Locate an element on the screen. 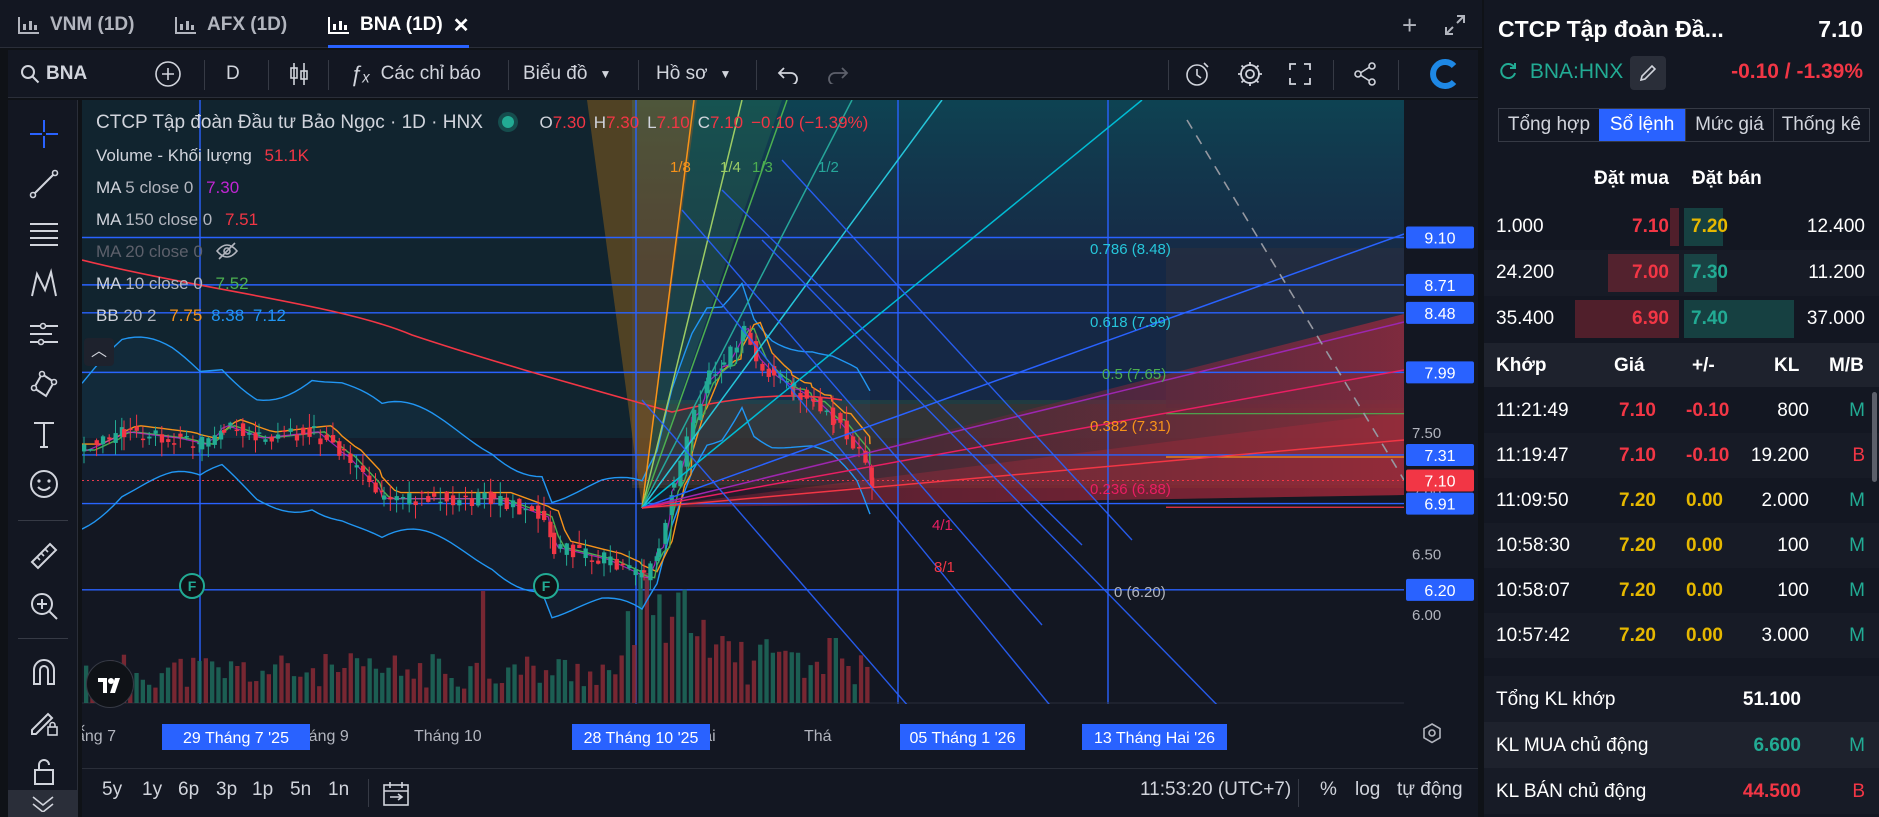  undo-button is located at coordinates (788, 74).